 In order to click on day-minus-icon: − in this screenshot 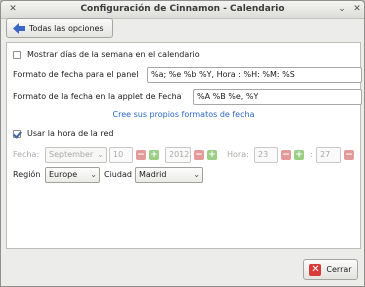, I will do `click(141, 155)`.